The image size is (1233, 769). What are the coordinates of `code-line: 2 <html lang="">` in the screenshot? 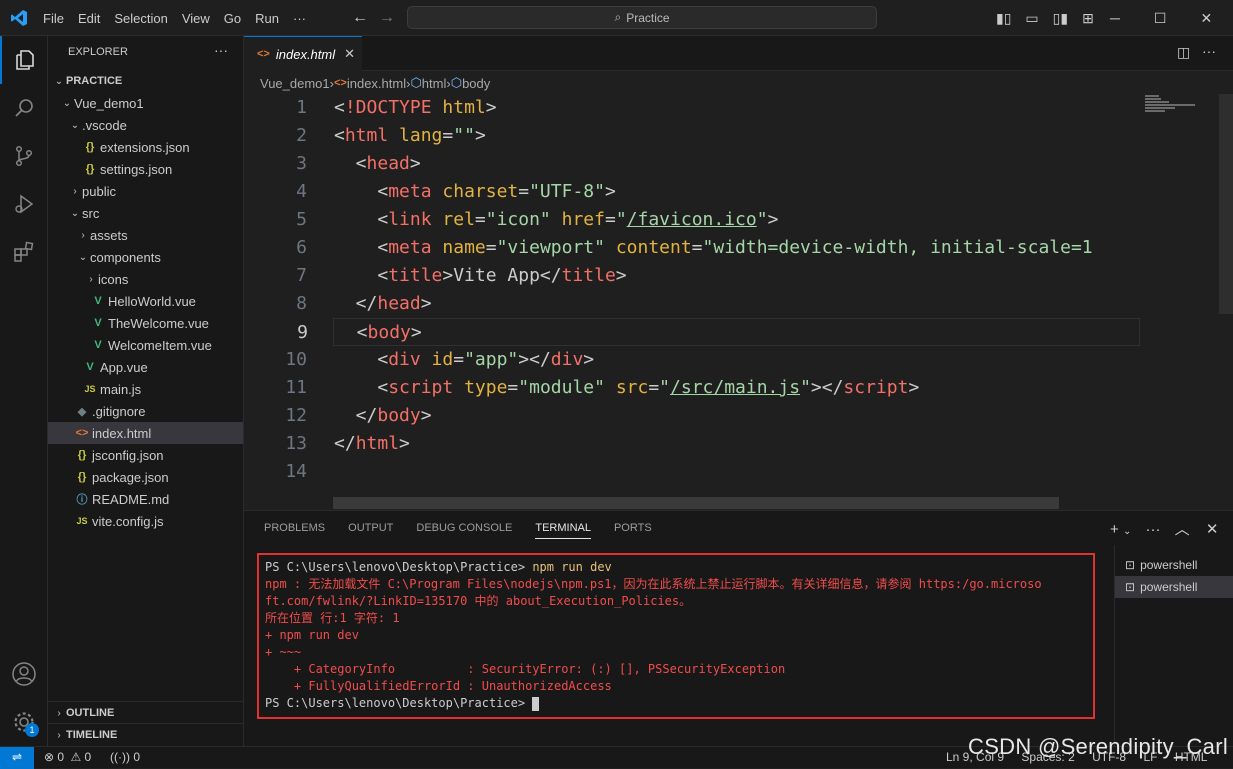 It's located at (738, 136).